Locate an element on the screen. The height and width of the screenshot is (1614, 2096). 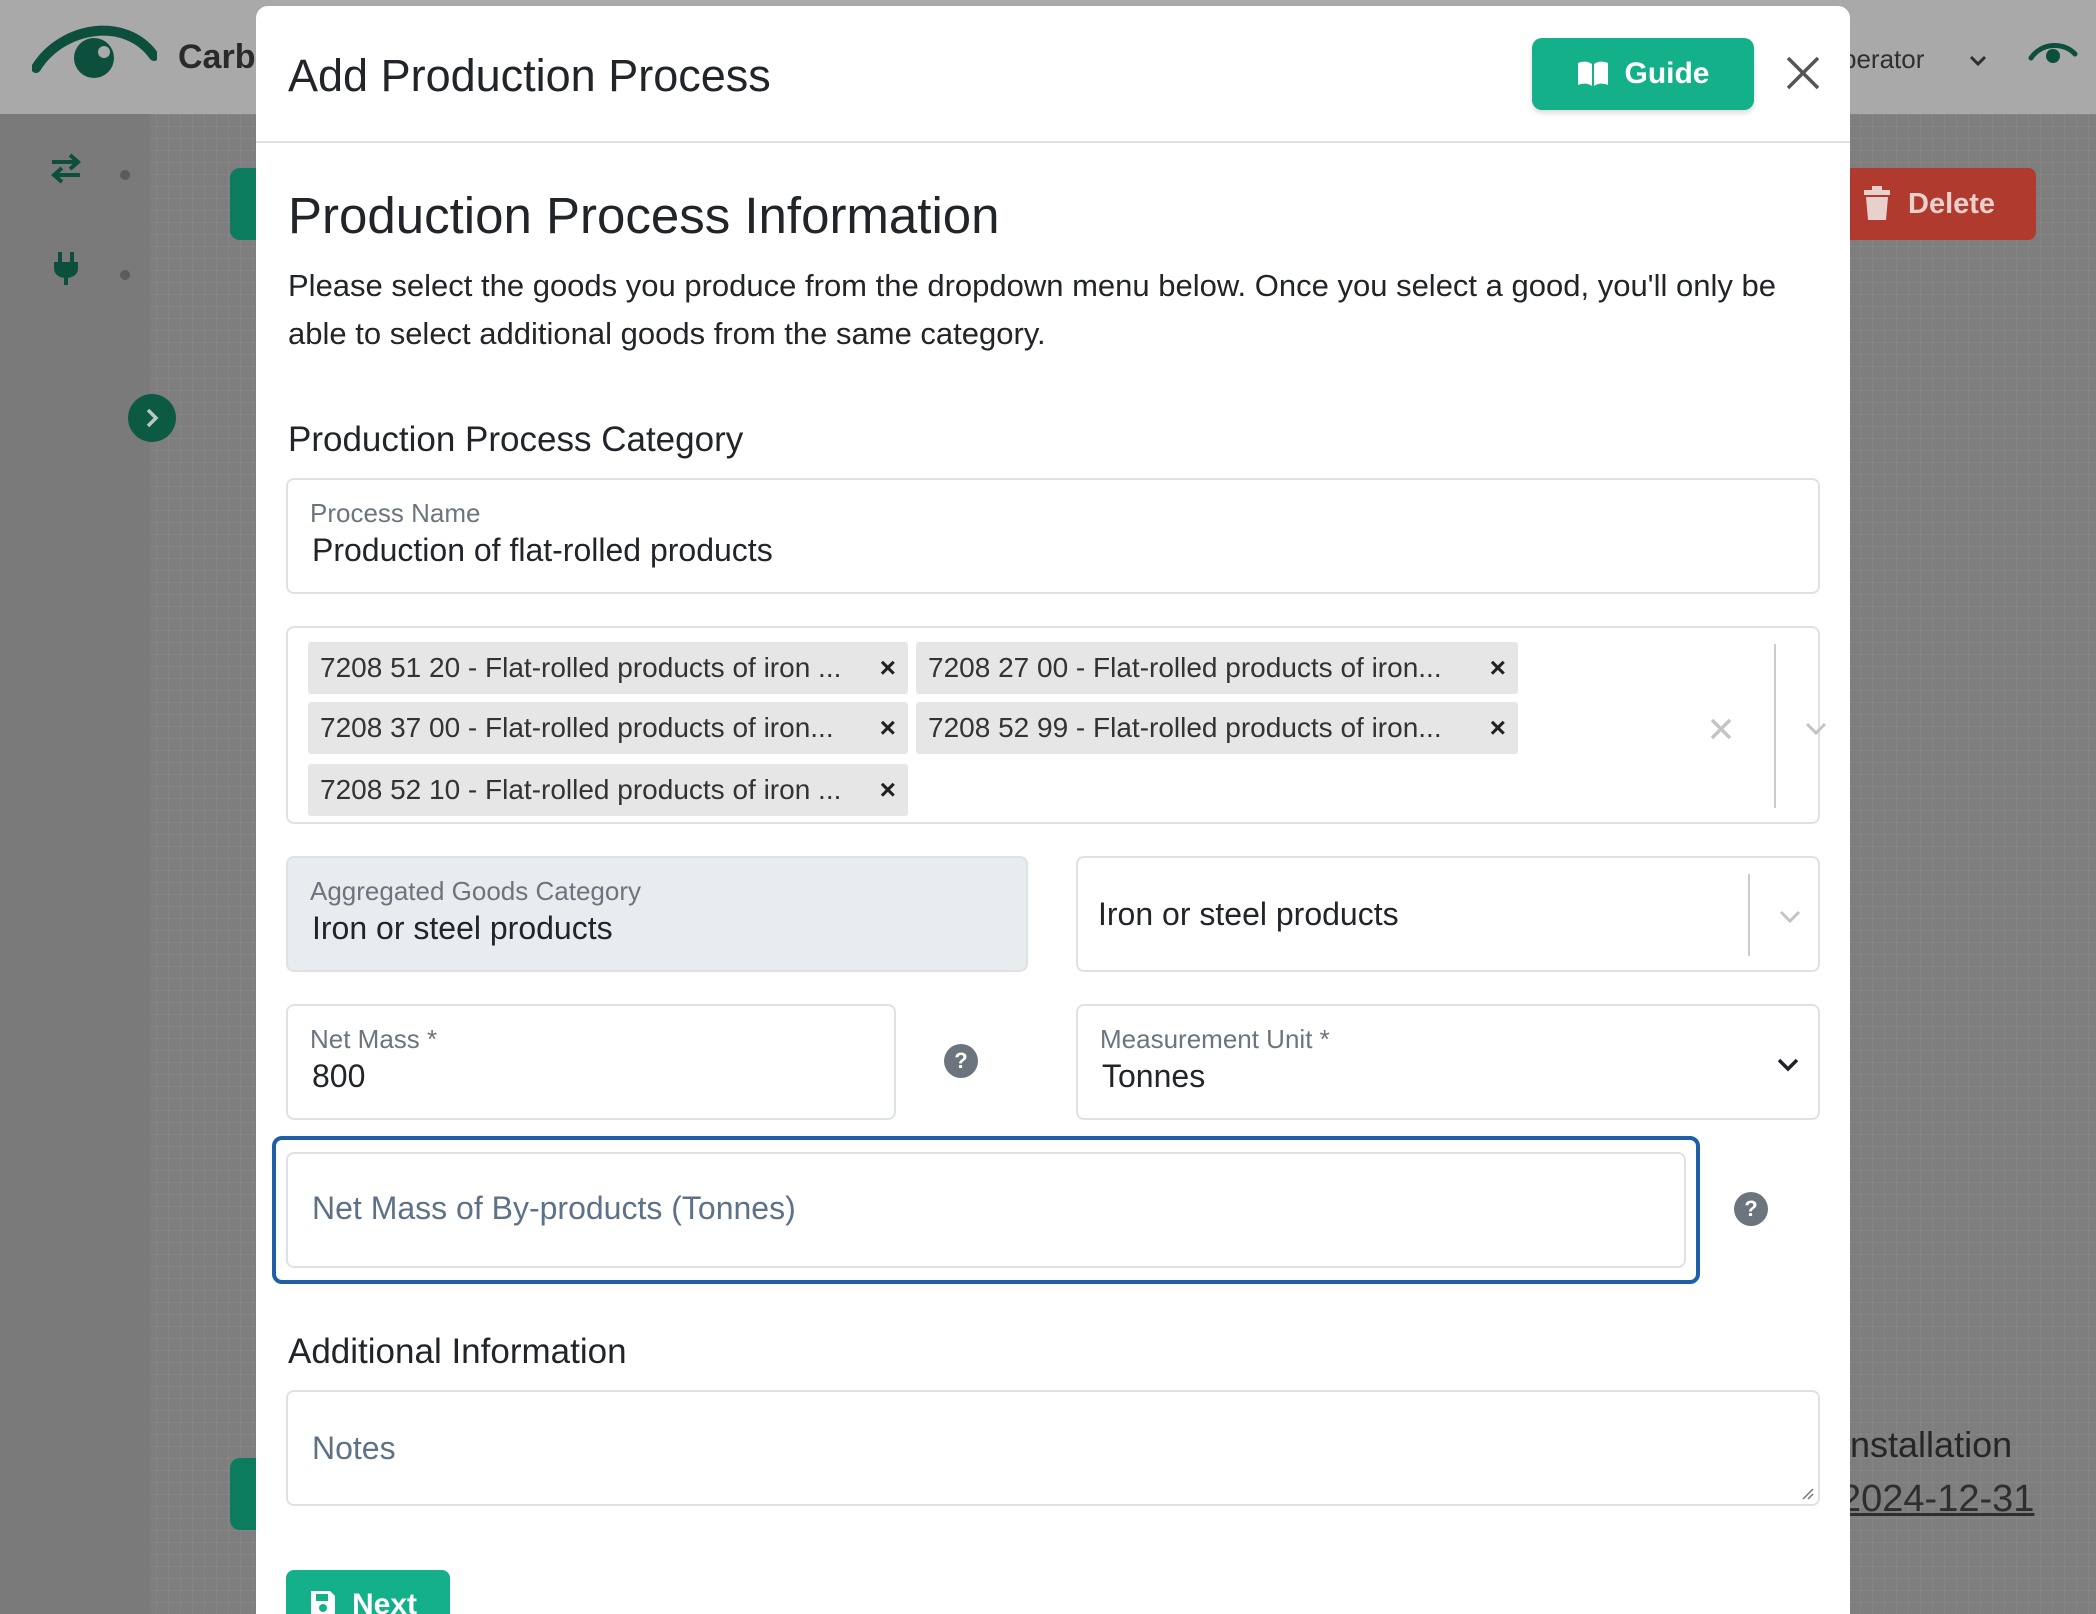
chevron-right-icon is located at coordinates (152, 418).